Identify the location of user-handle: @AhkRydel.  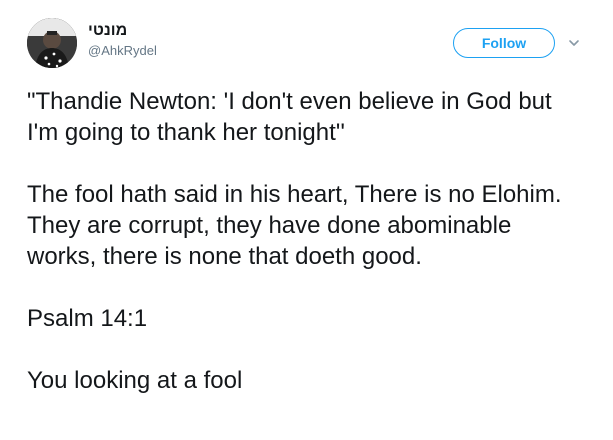
(122, 51).